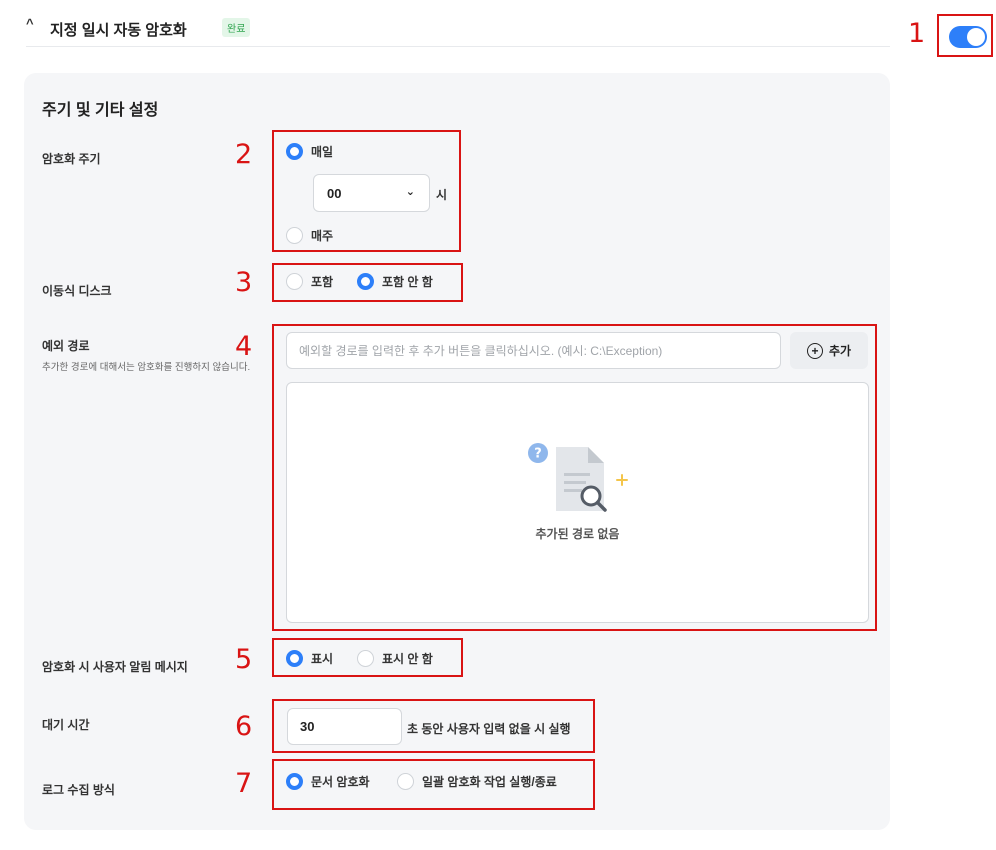 The width and height of the screenshot is (996, 850). What do you see at coordinates (146, 367) in the screenshot?
I see `exception-path-description: 추가한 경로에 대해서는 암호화를 진행하지 않습니다.` at bounding box center [146, 367].